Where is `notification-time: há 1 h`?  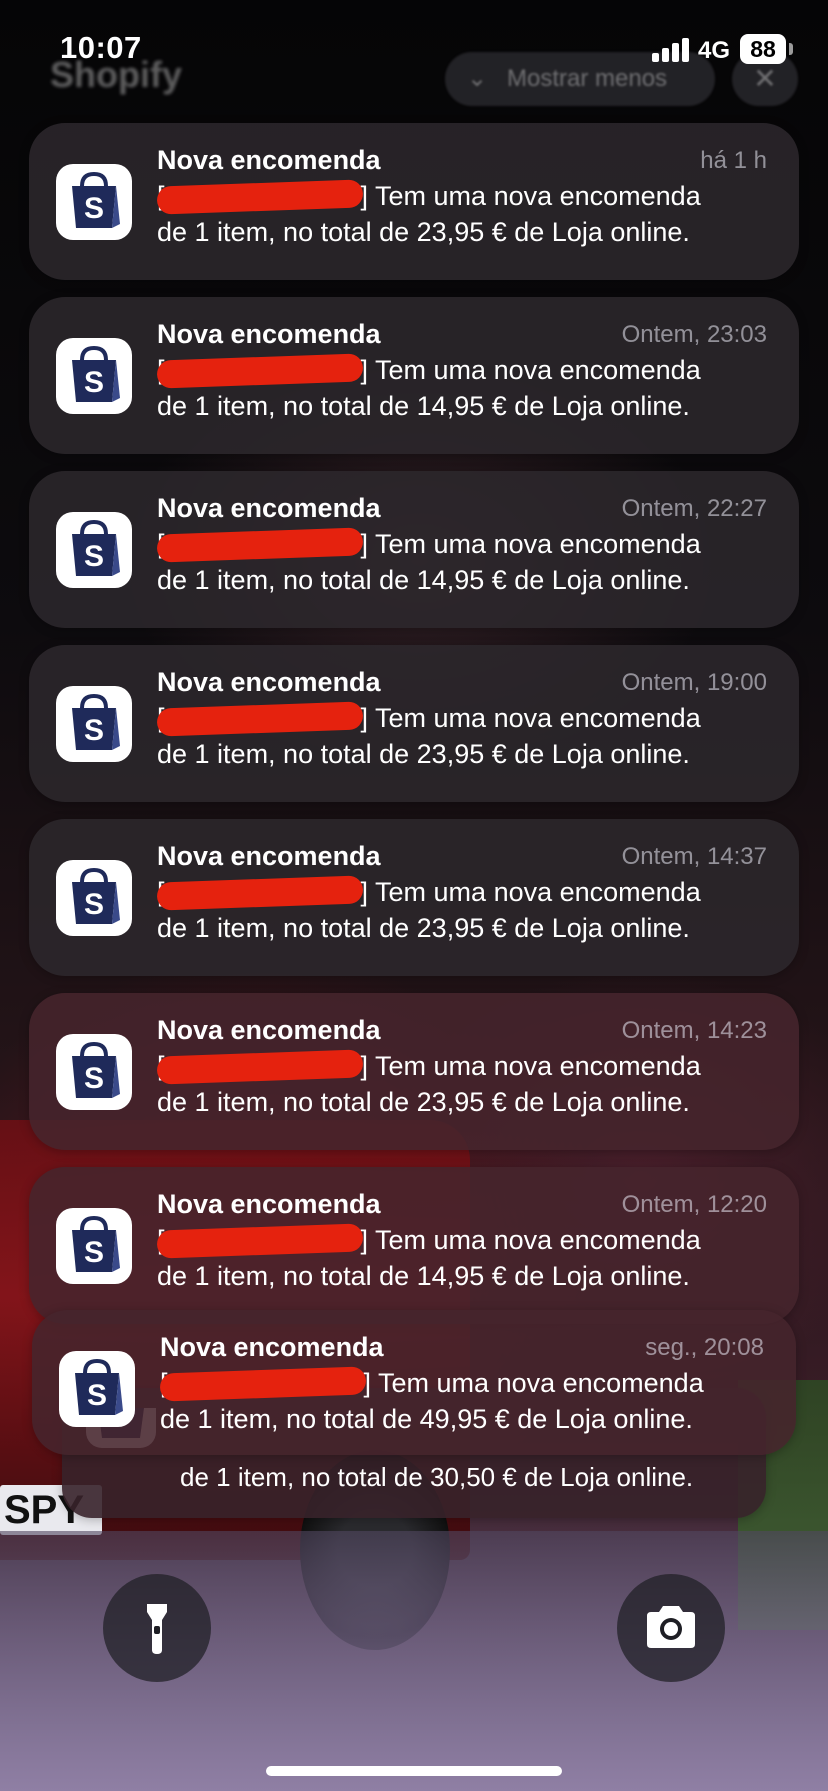
notification-time: há 1 h is located at coordinates (733, 160).